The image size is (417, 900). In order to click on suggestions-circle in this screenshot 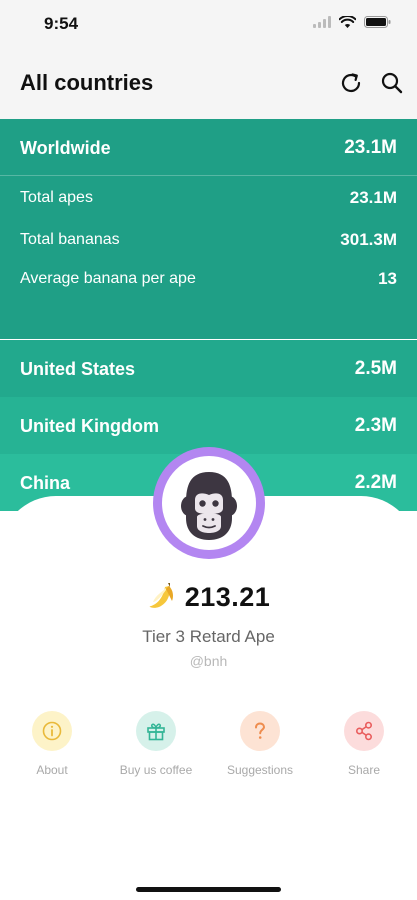, I will do `click(260, 731)`.